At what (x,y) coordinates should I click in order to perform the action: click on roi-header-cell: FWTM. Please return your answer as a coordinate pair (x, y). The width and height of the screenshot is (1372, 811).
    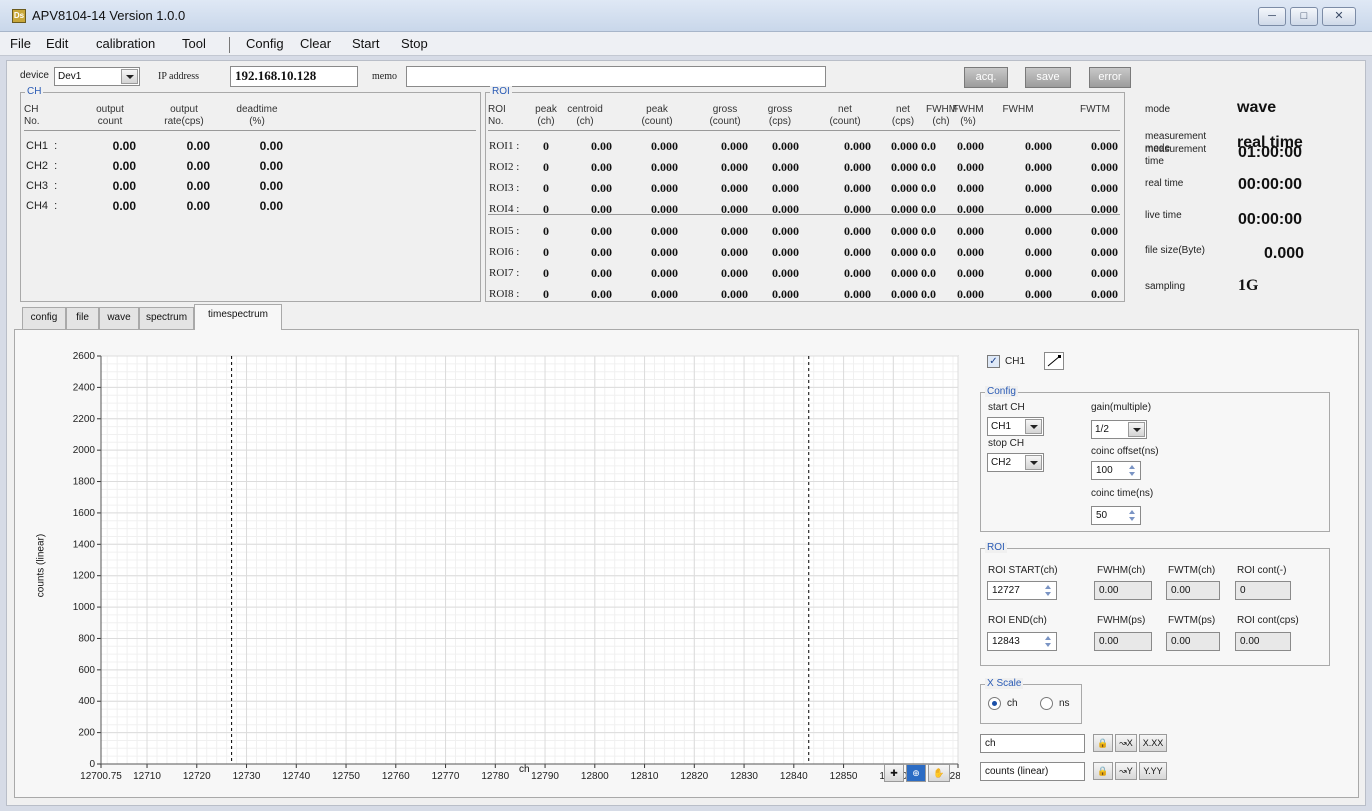
    Looking at the image, I should click on (1095, 109).